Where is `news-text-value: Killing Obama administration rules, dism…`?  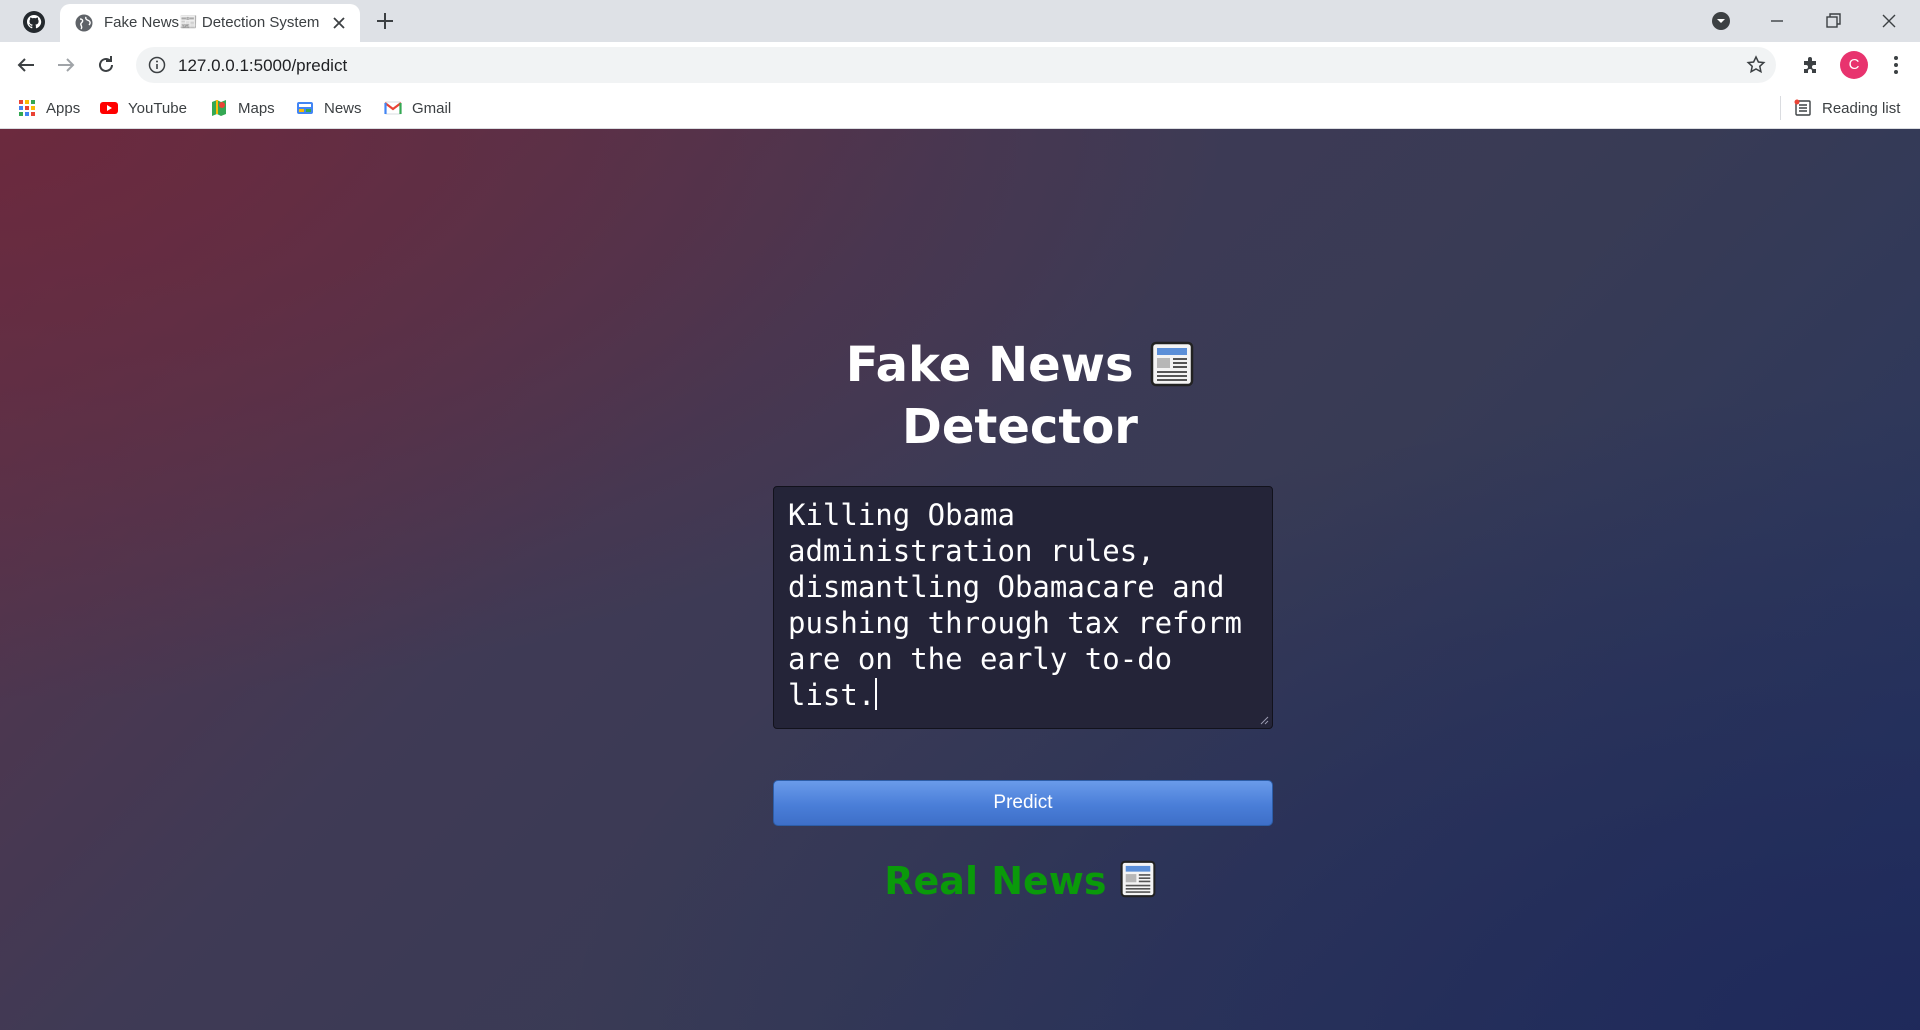 news-text-value: Killing Obama administration rules, dism… is located at coordinates (1024, 605).